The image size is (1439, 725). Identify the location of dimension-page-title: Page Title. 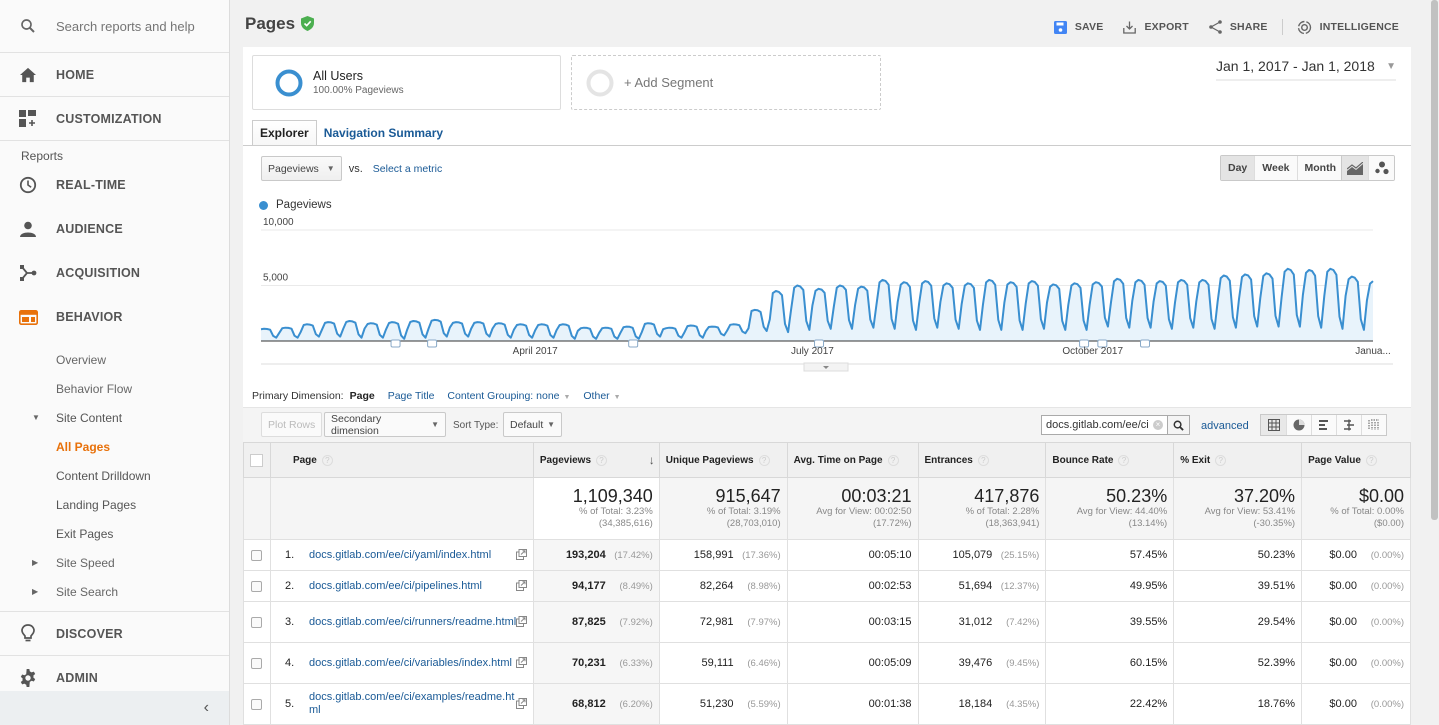
(411, 396).